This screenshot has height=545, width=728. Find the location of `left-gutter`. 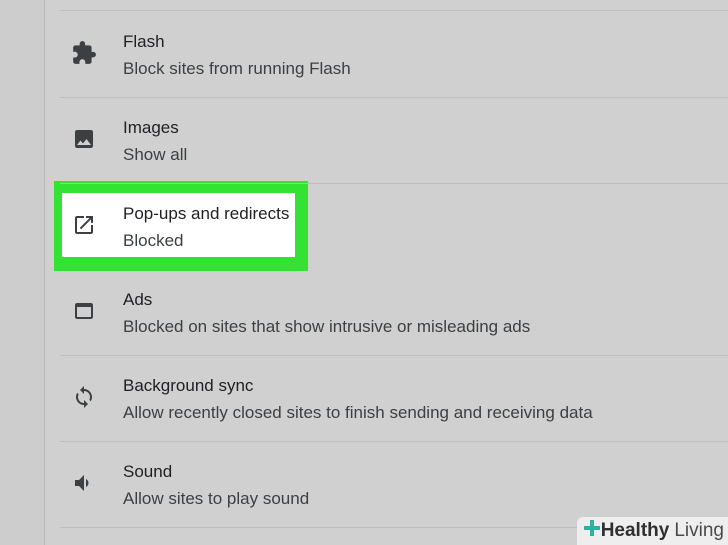

left-gutter is located at coordinates (22, 272).